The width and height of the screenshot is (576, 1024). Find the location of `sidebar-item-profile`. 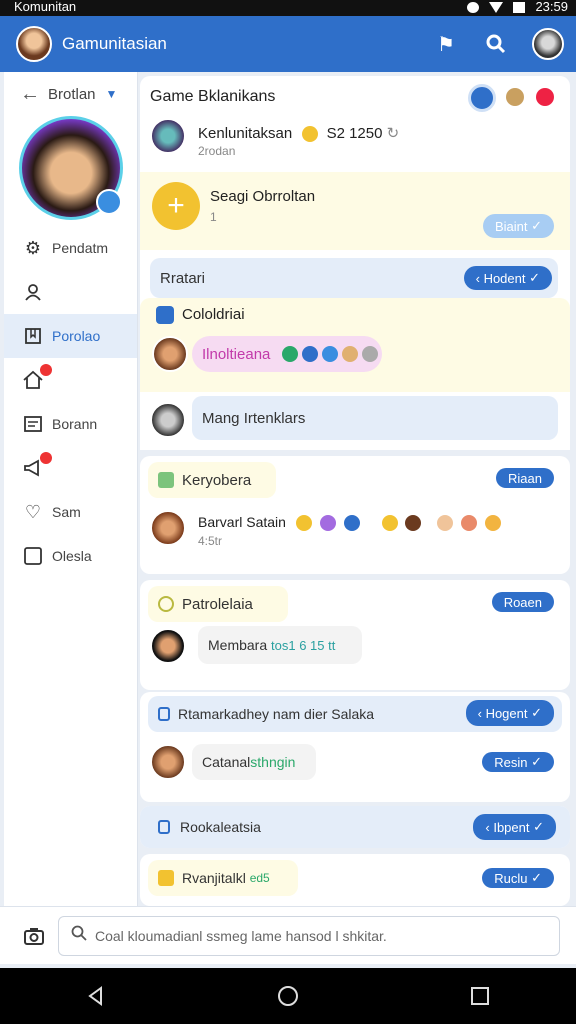

sidebar-item-profile is located at coordinates (70, 292).